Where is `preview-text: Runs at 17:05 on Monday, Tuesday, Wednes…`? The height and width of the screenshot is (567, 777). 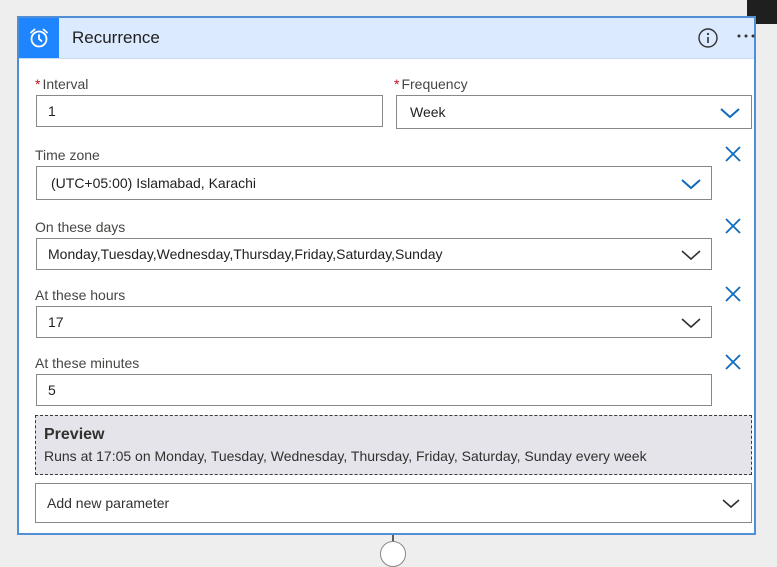
preview-text: Runs at 17:05 on Monday, Tuesday, Wednes… is located at coordinates (345, 456).